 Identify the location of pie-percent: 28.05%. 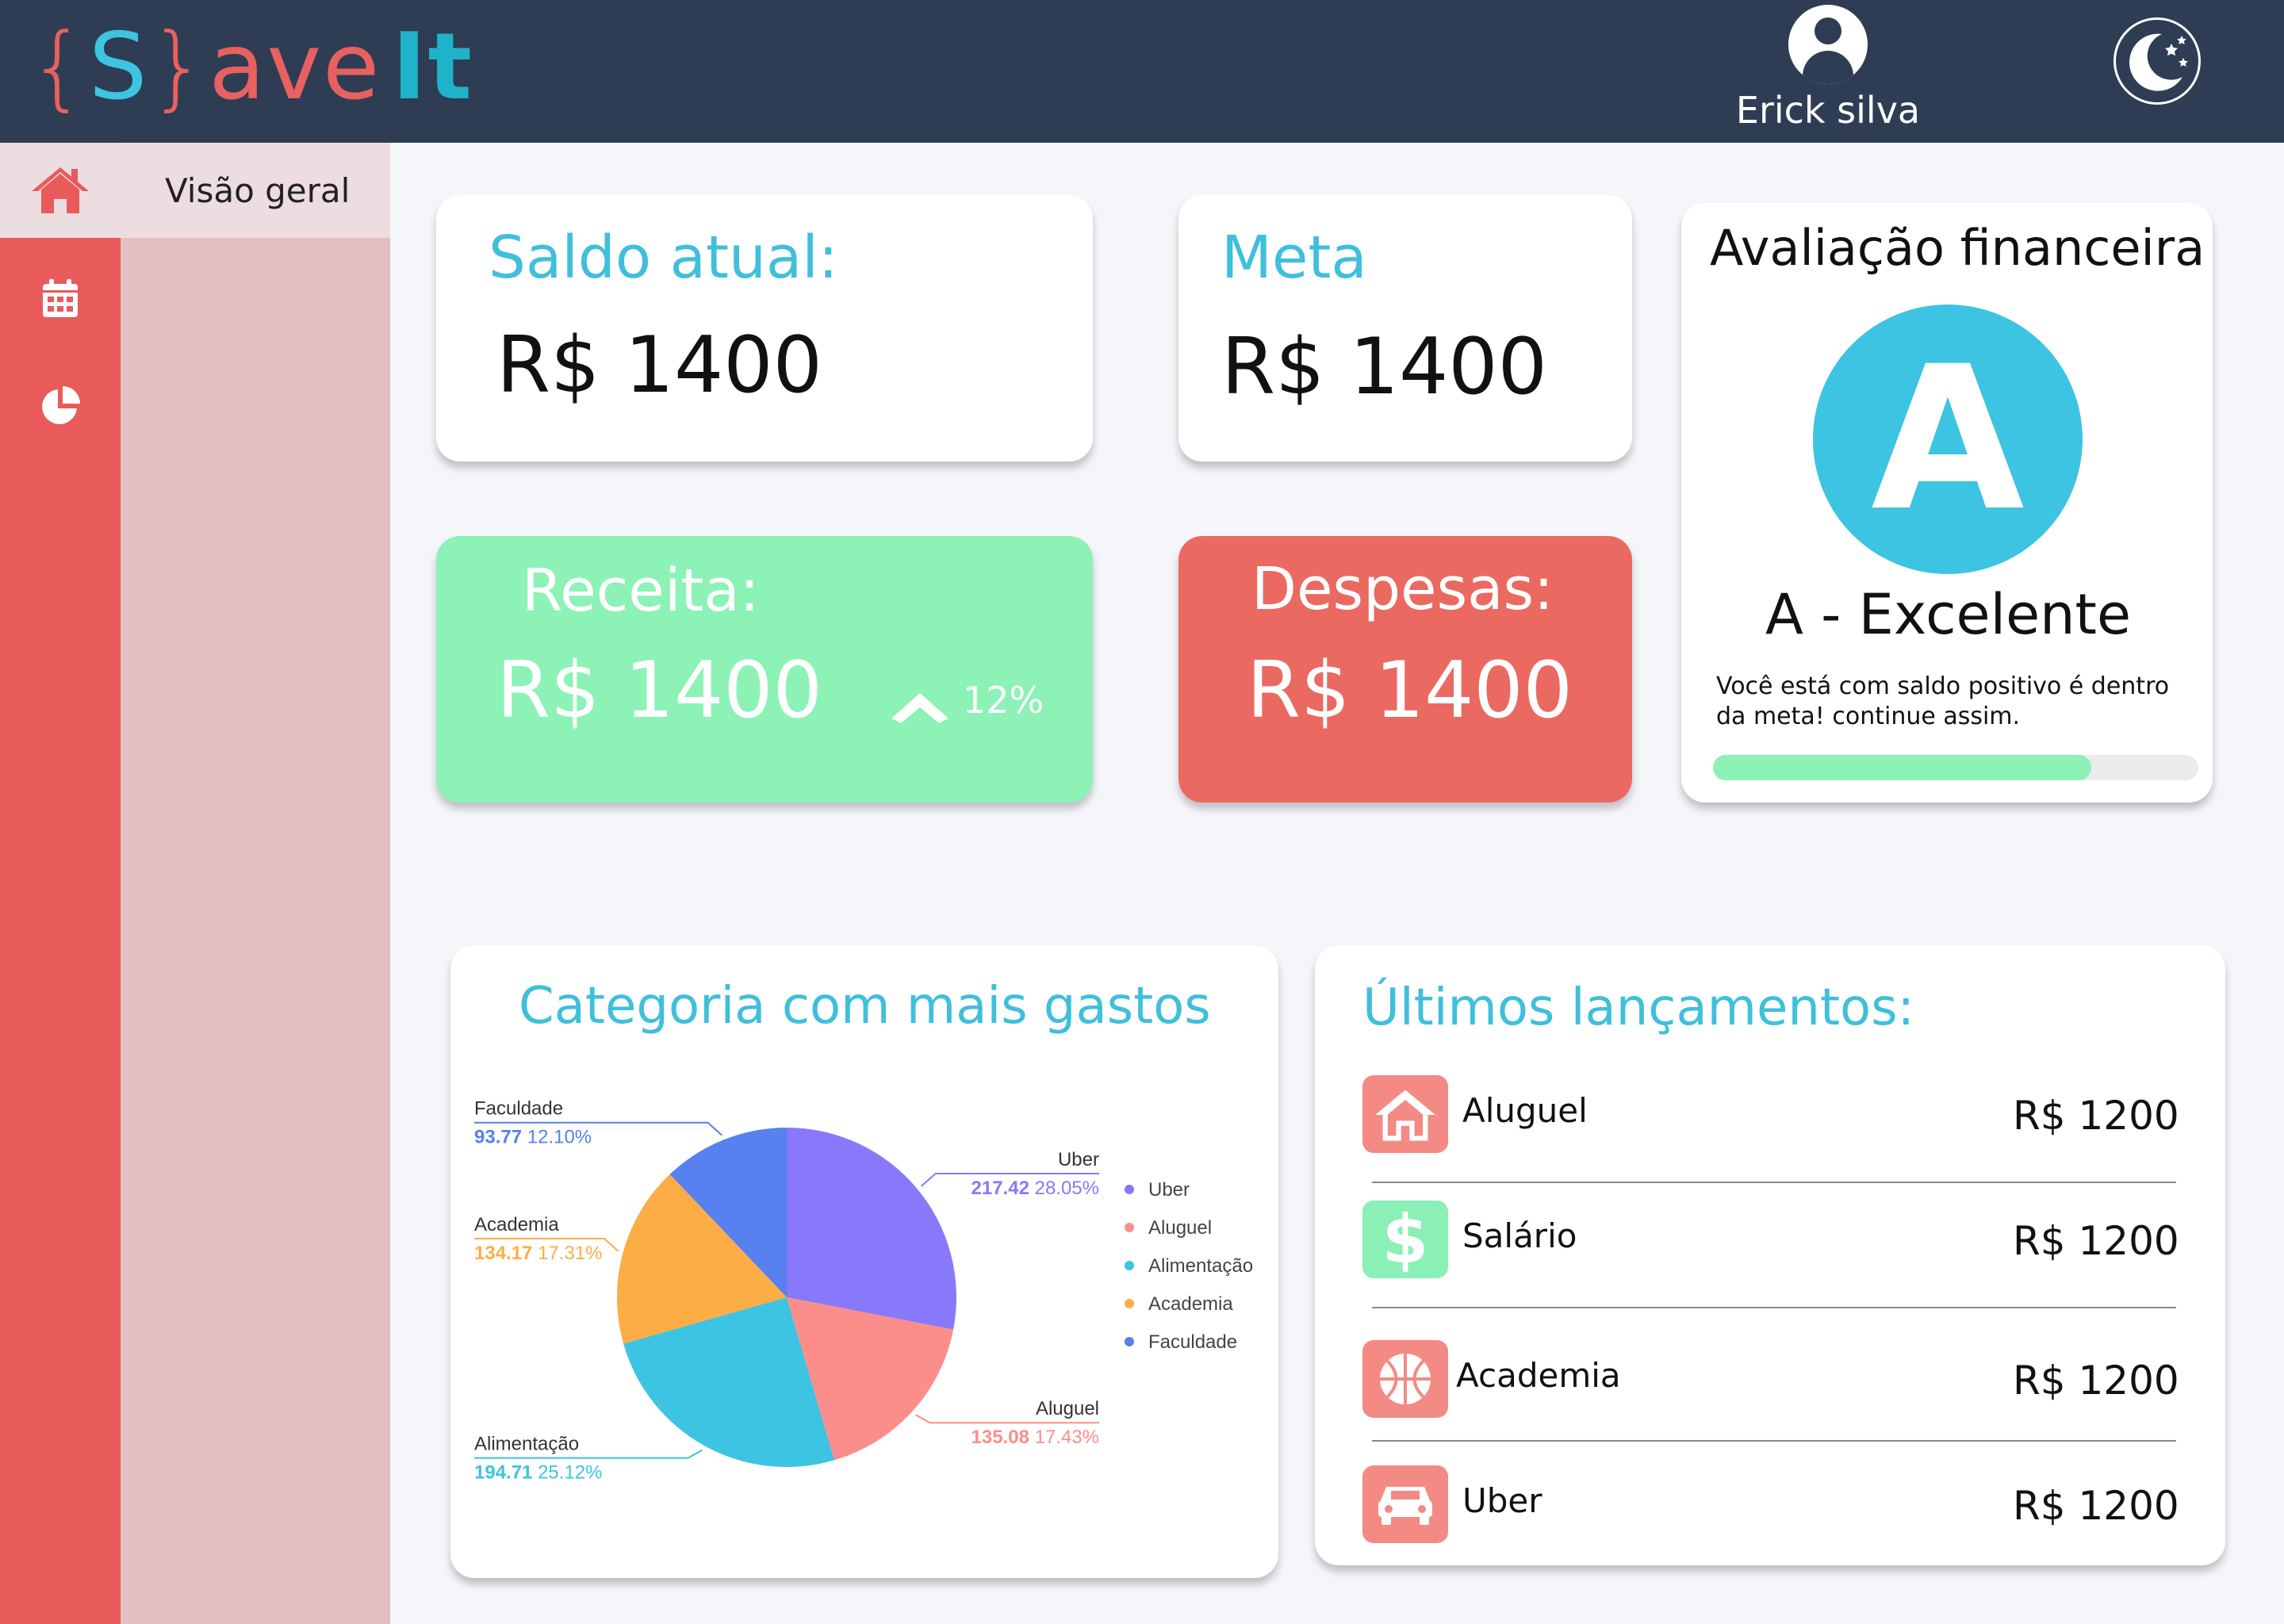
(1067, 1188).